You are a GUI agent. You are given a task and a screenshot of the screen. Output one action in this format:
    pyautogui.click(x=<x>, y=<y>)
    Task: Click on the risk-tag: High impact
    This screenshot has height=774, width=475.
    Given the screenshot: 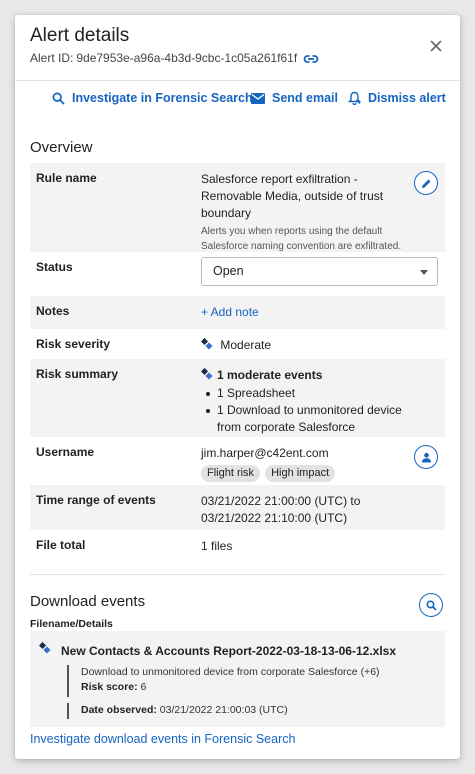 What is the action you would take?
    pyautogui.click(x=300, y=473)
    